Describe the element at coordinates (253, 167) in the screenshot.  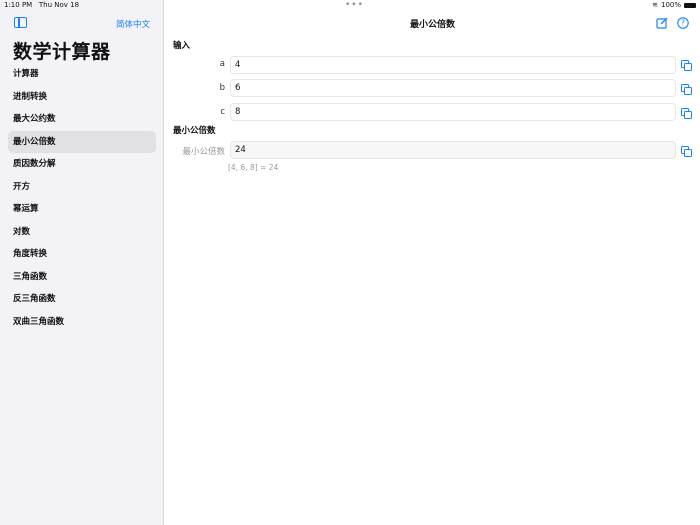
I see `result-formula: [4, 6, 8] = 24` at that location.